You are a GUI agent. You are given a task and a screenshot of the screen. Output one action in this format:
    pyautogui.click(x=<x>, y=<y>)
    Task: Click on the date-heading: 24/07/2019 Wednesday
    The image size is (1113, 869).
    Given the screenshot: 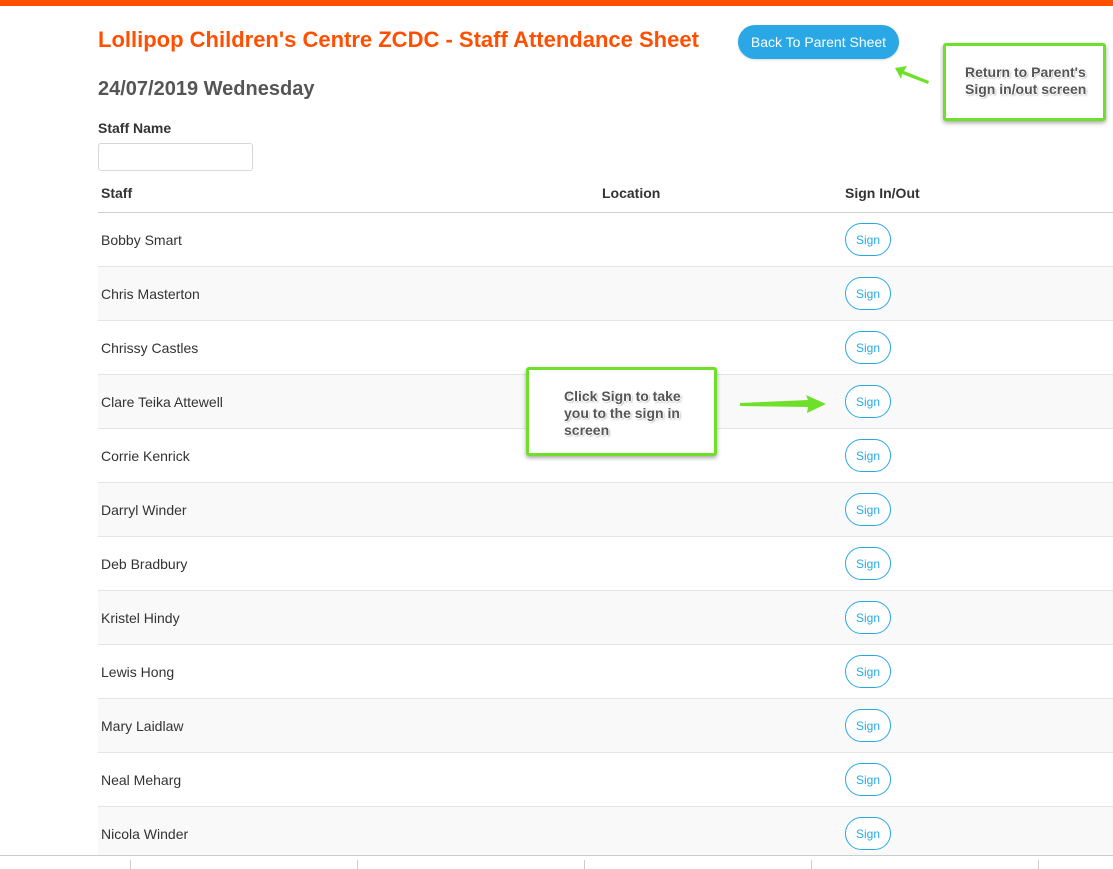 What is the action you would take?
    pyautogui.click(x=206, y=89)
    